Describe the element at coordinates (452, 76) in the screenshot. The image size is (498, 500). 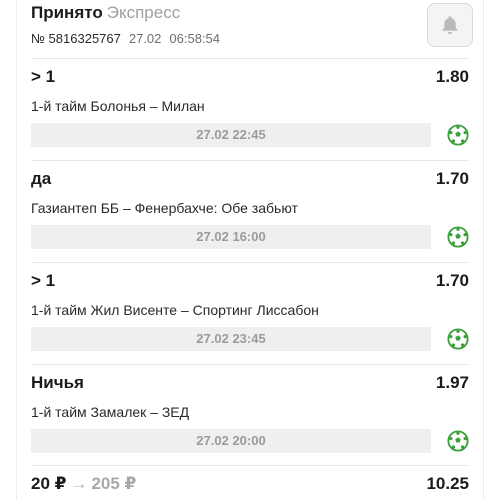
I see `bet-odds: 1.80` at that location.